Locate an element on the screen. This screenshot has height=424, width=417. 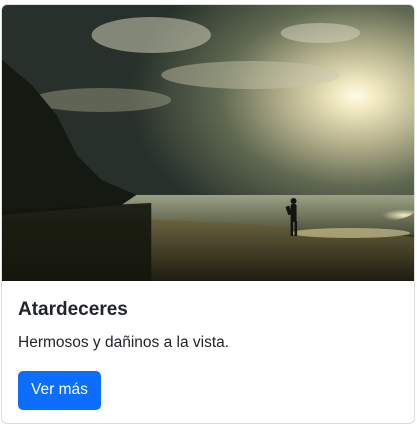
card-title: Atardeceres is located at coordinates (73, 309).